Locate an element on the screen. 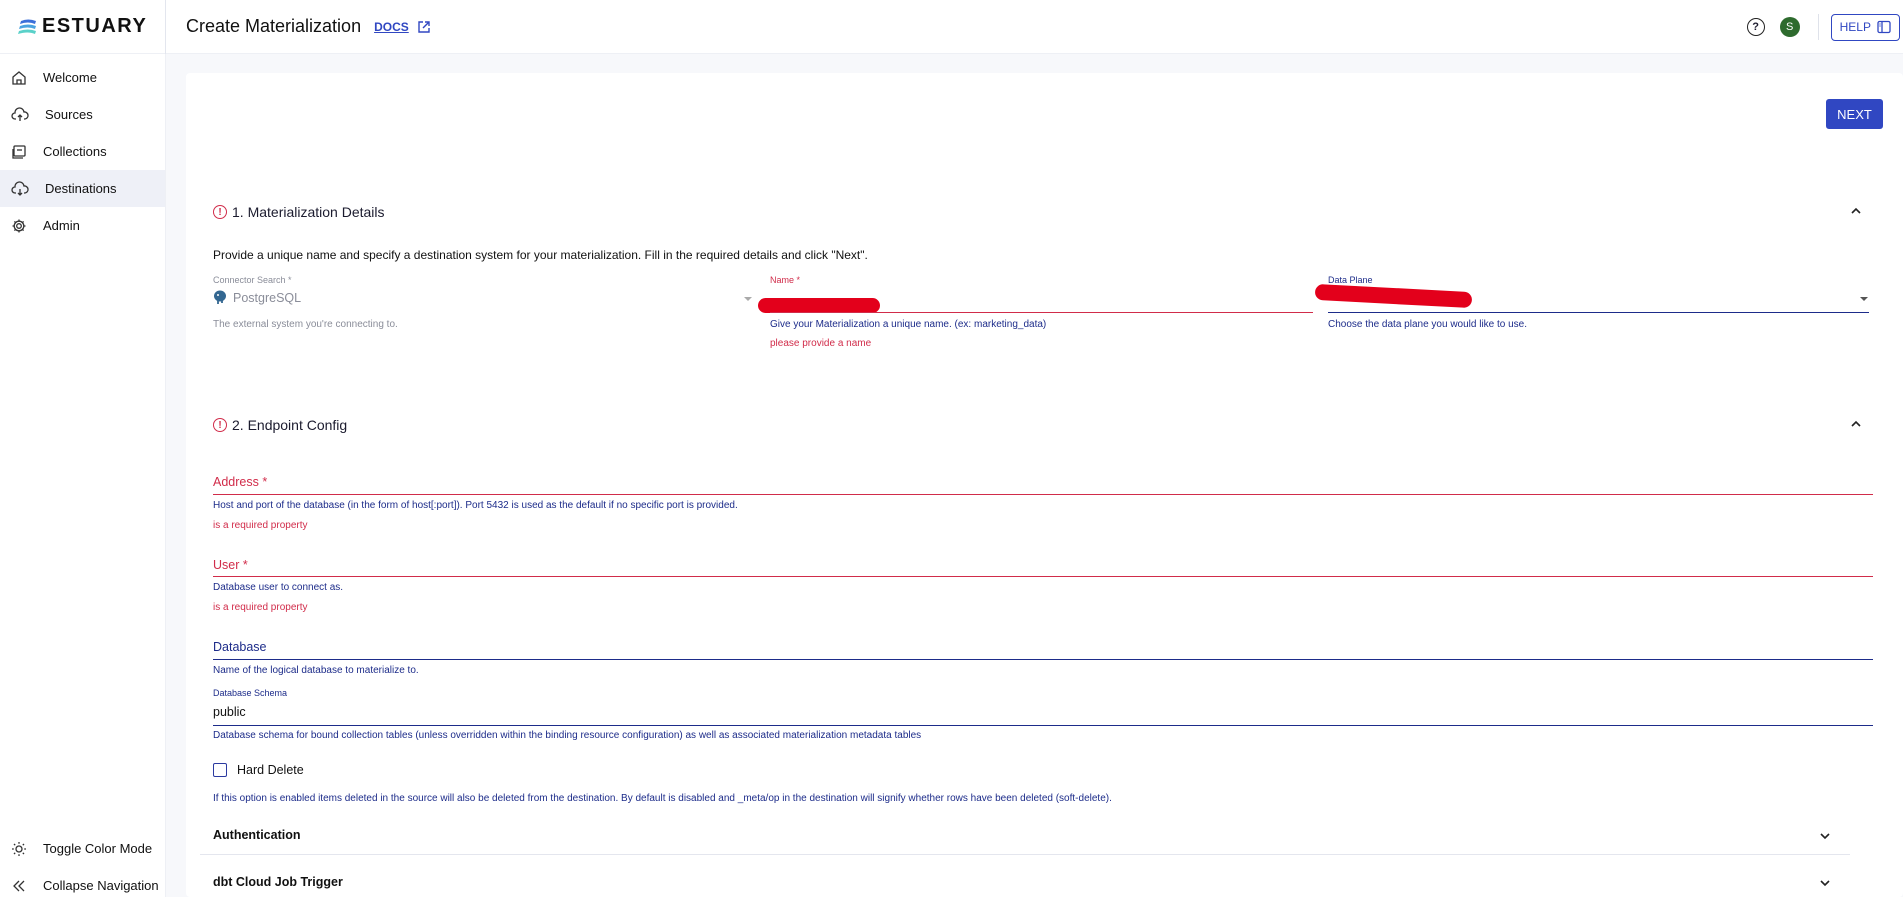  database-schema-label: Database Schema is located at coordinates (250, 693).